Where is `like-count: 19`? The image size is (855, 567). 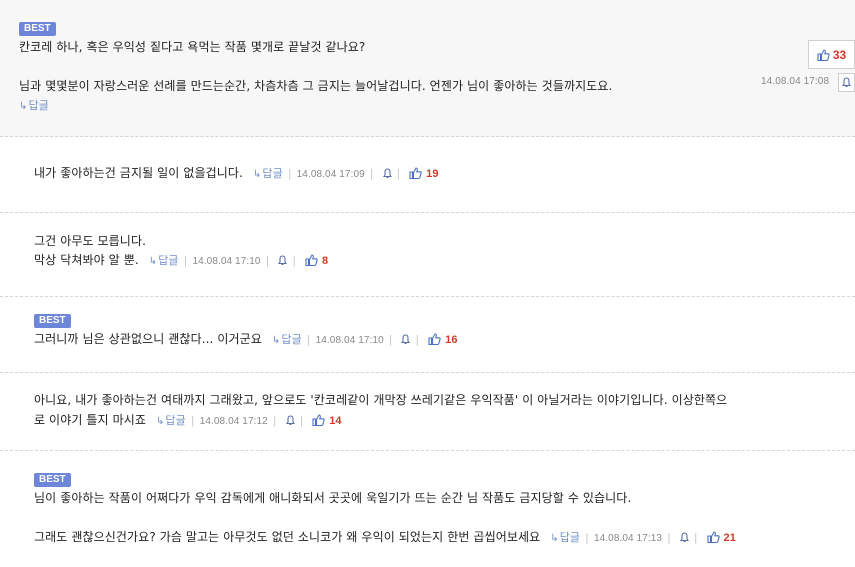
like-count: 19 is located at coordinates (432, 174).